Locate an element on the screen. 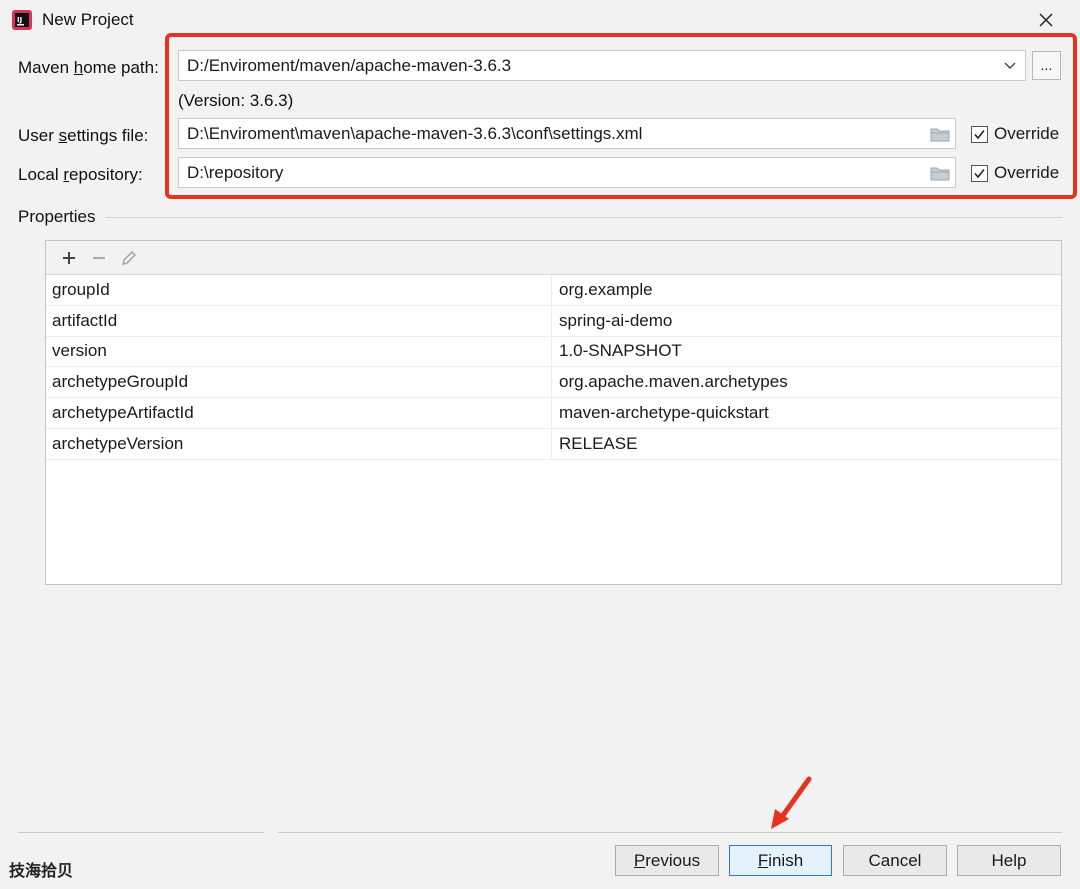 The image size is (1080, 889). previous-label: revious is located at coordinates (673, 860).